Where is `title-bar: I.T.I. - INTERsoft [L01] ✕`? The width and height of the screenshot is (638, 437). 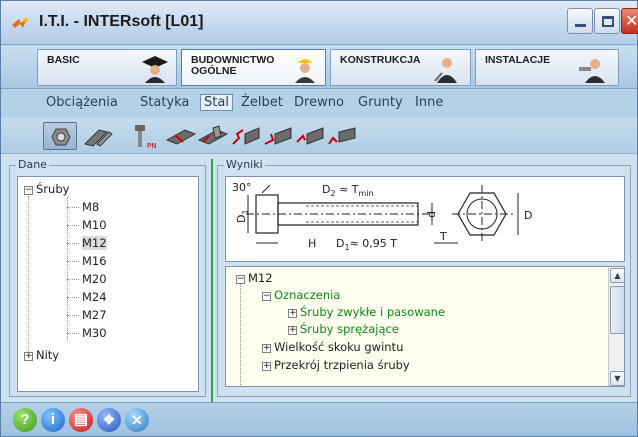 title-bar: I.T.I. - INTERsoft [L01] ✕ is located at coordinates (319, 23).